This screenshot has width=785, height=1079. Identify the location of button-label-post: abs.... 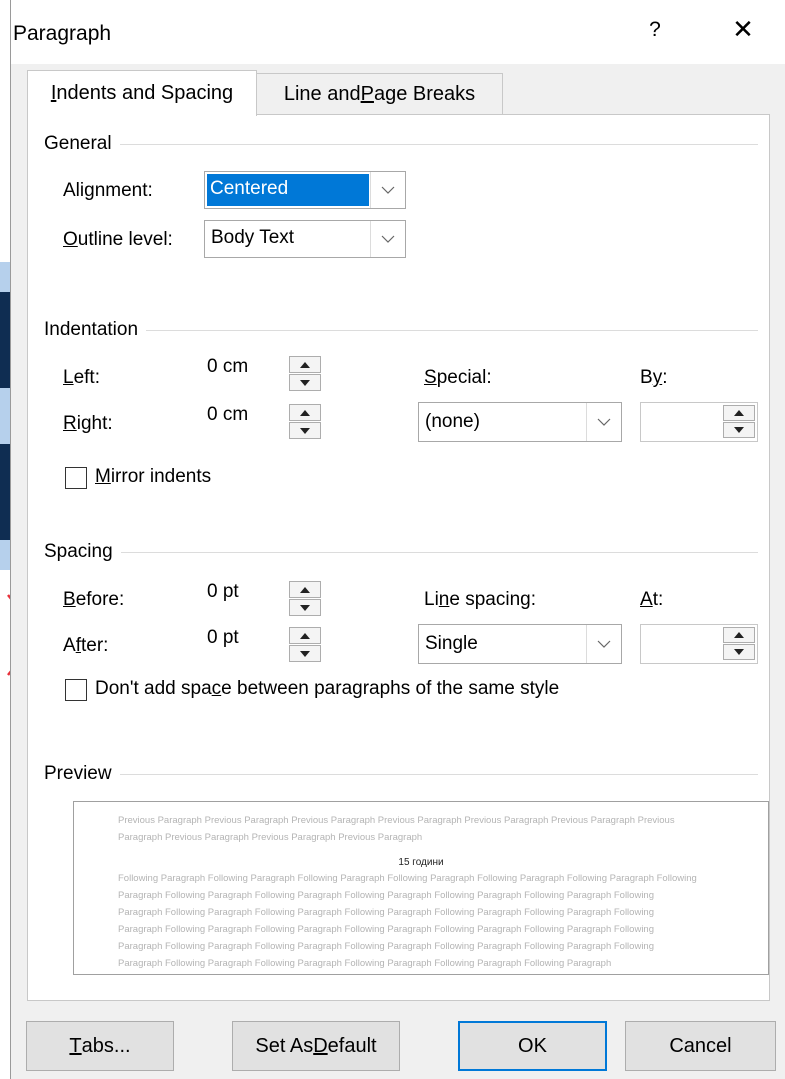
(106, 1045).